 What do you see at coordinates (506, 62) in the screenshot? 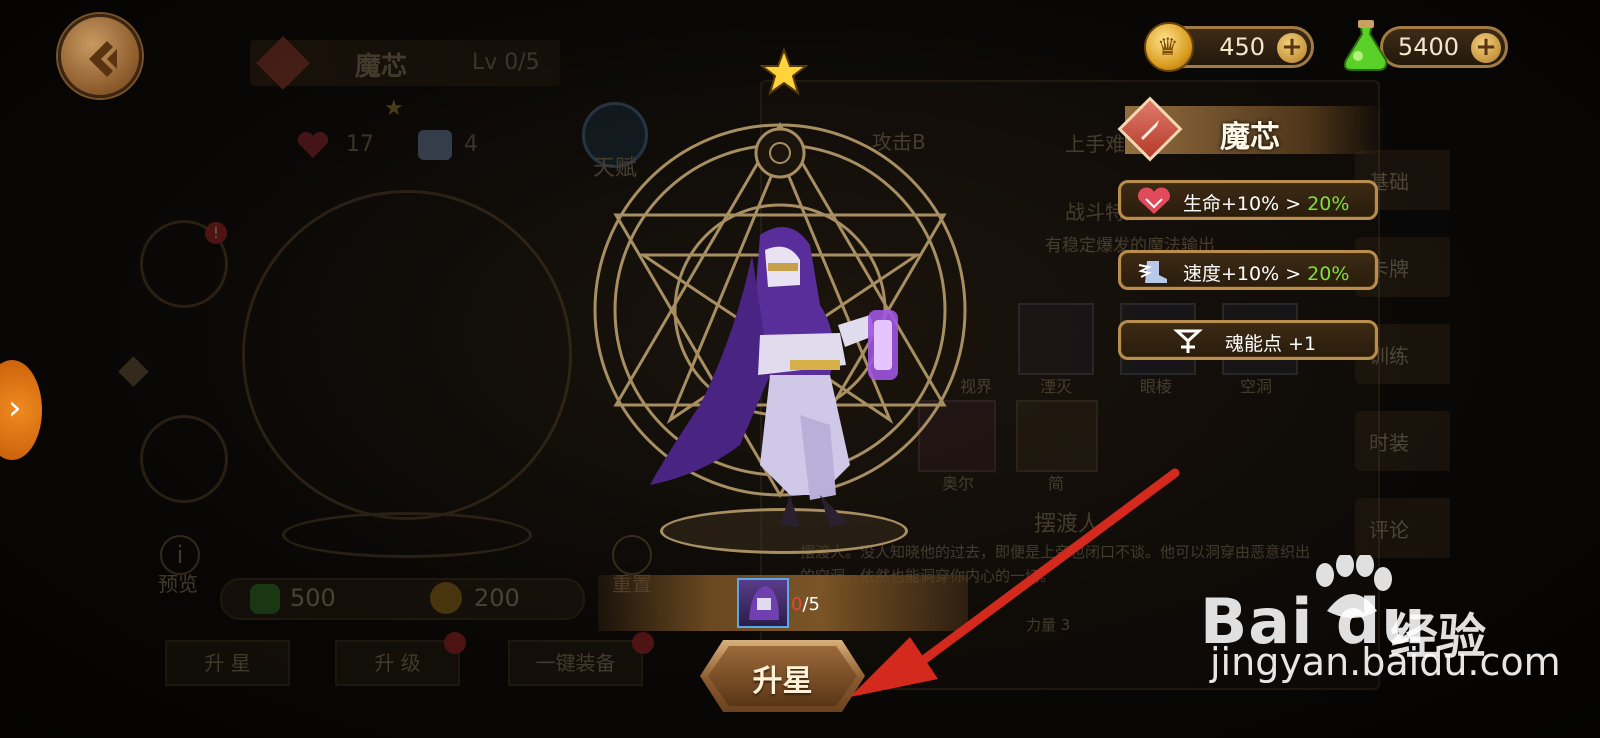
I see `hero-level: Lv 0/5` at bounding box center [506, 62].